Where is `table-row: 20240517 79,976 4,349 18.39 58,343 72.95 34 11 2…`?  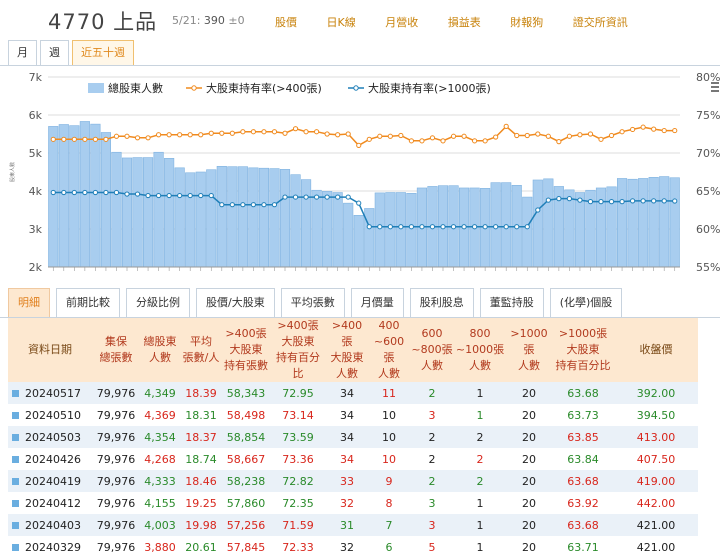 table-row: 20240517 79,976 4,349 18.39 58,343 72.95 34 11 2… is located at coordinates (353, 393).